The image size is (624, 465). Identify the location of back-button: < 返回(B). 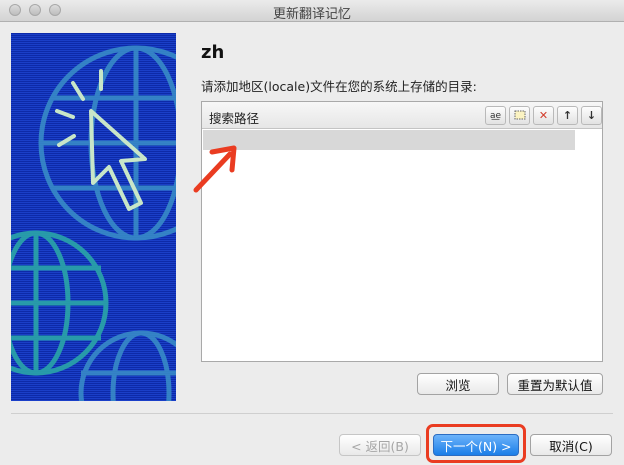
(380, 445).